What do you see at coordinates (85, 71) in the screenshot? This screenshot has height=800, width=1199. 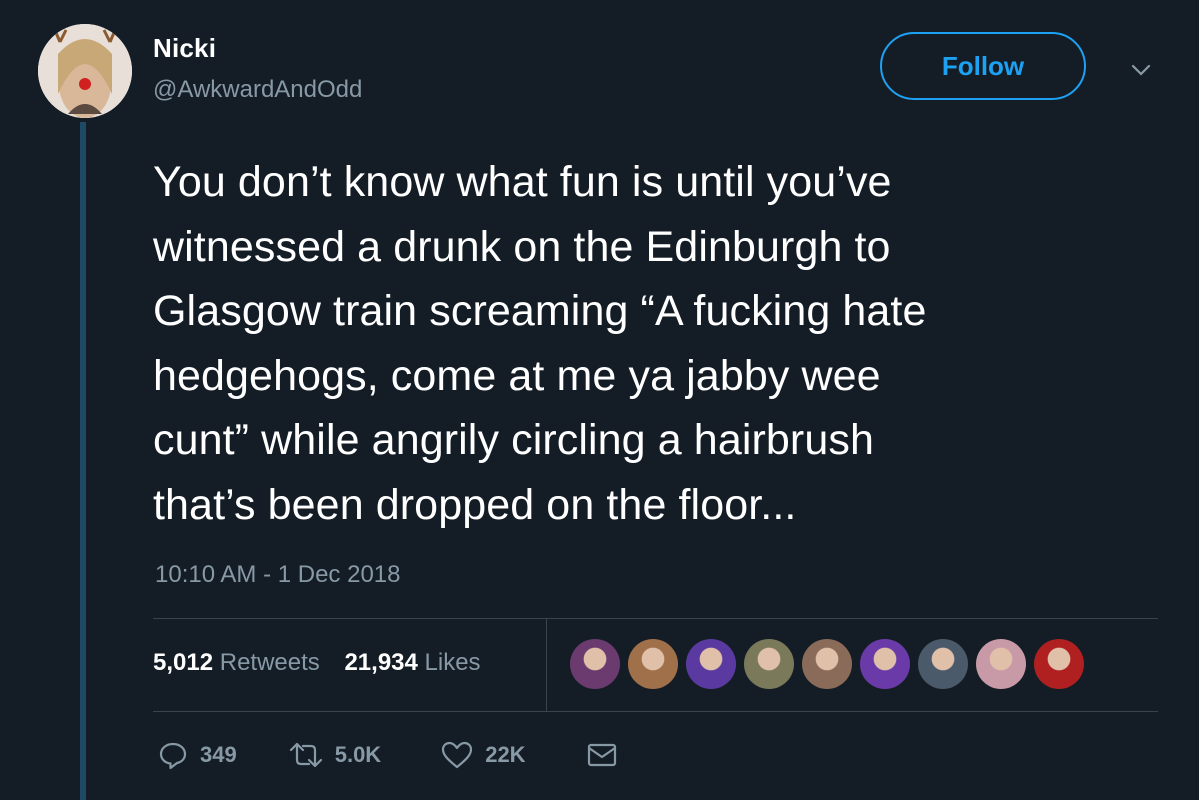 I see `avatar` at bounding box center [85, 71].